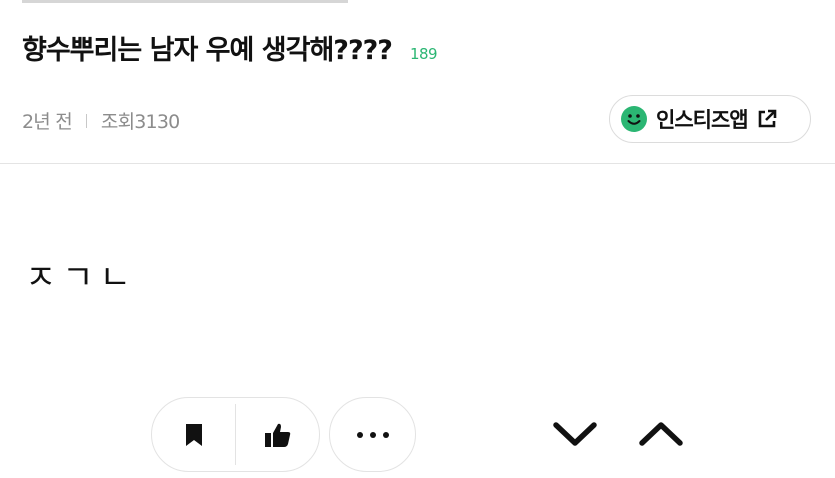  I want to click on post-header: 향수뿌리는 남자 우예 생각해???? 189, so click(230, 47).